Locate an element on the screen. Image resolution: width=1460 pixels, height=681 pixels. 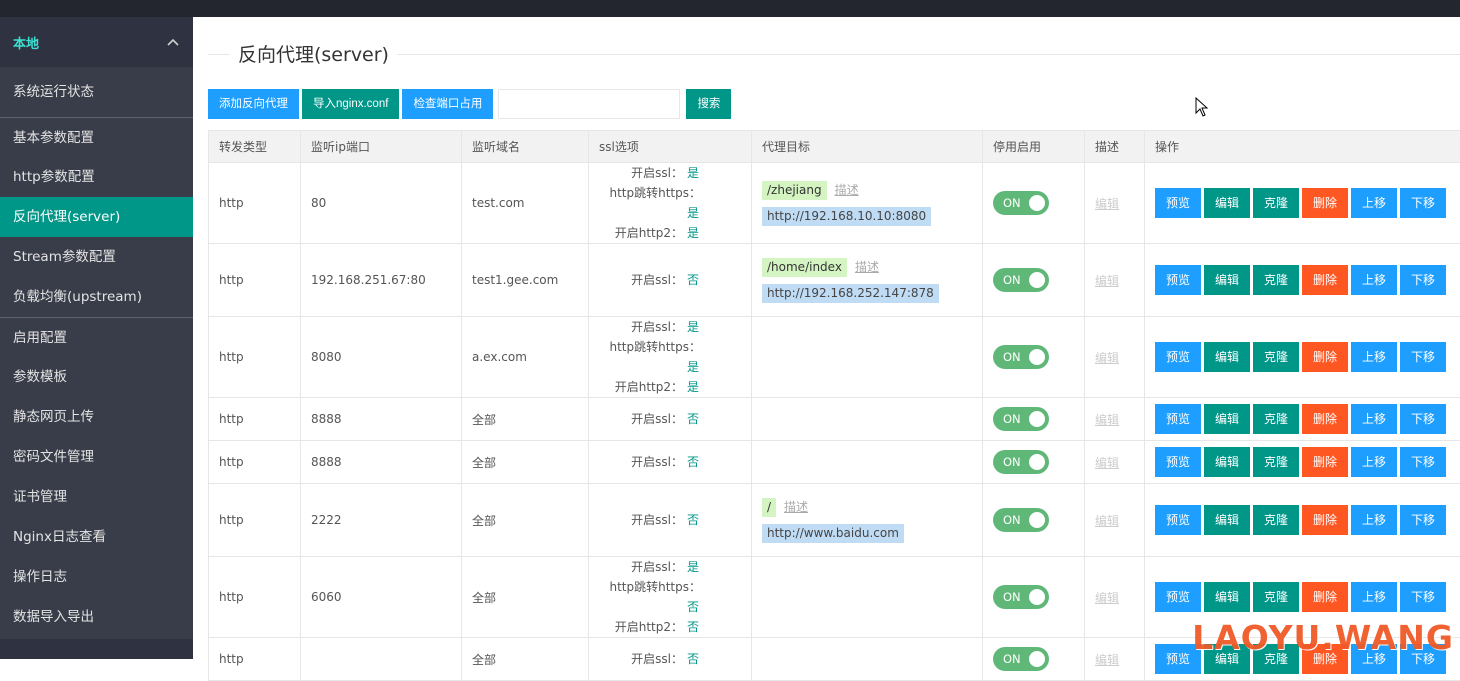
cell-ssl: 开启ssl：否 is located at coordinates (670, 280).